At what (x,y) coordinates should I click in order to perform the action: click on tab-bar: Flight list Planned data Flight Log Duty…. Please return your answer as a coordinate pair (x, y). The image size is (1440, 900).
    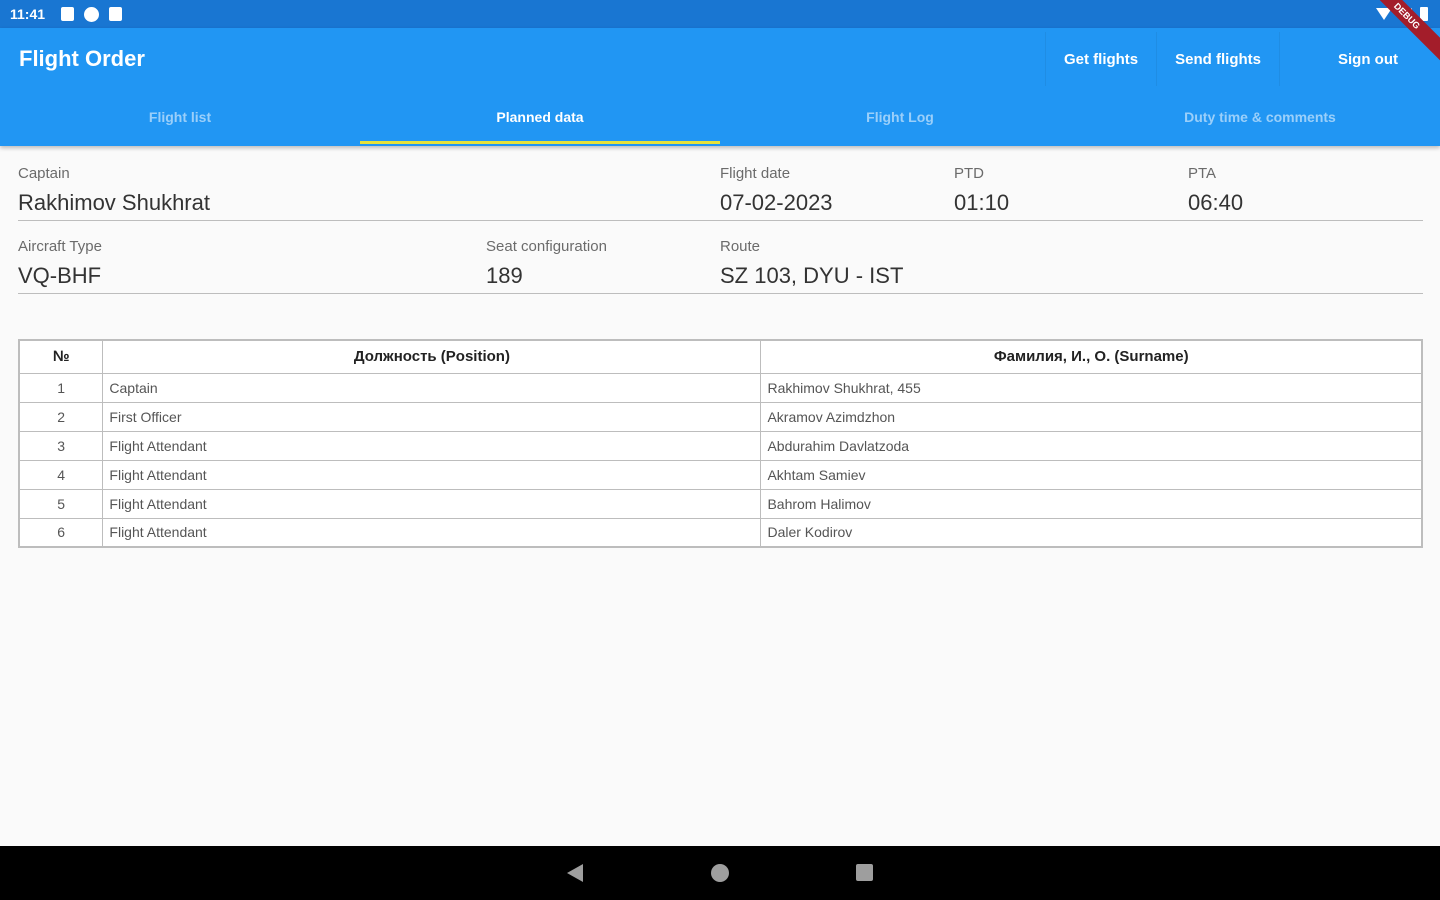
    Looking at the image, I should click on (720, 122).